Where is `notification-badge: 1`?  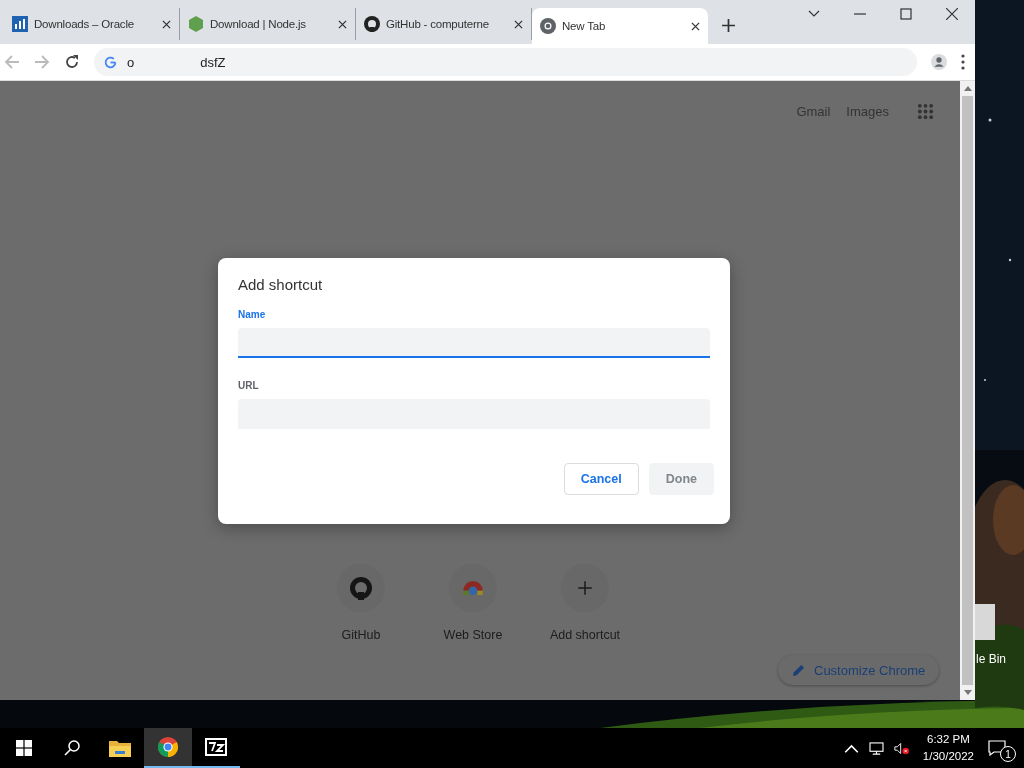 notification-badge: 1 is located at coordinates (1008, 754).